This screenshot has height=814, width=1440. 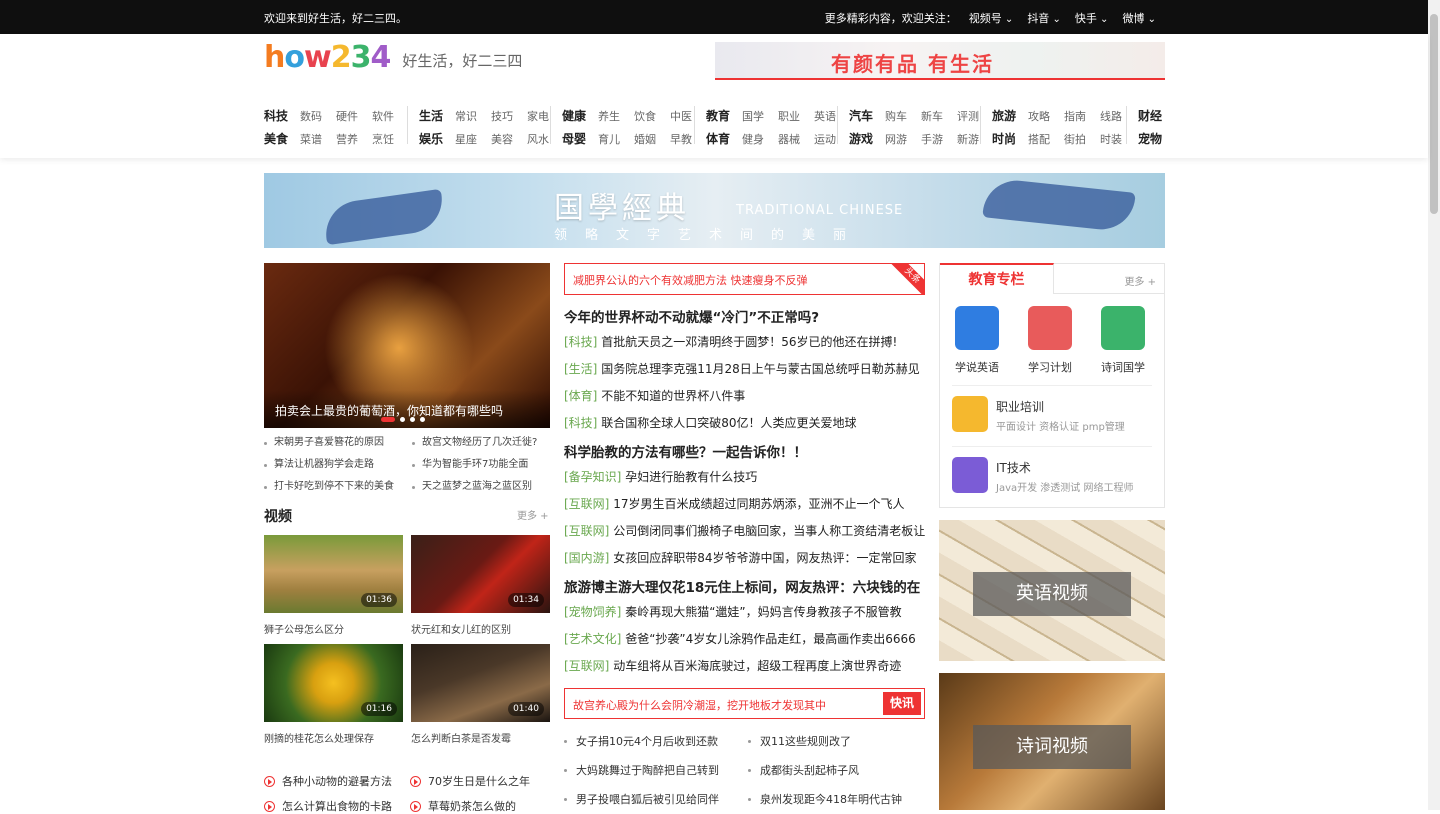 I want to click on news-item: [国内游] 女孩回应辞职带84岁爷爷游中国，网友热评：一定常回家, so click(x=744, y=557).